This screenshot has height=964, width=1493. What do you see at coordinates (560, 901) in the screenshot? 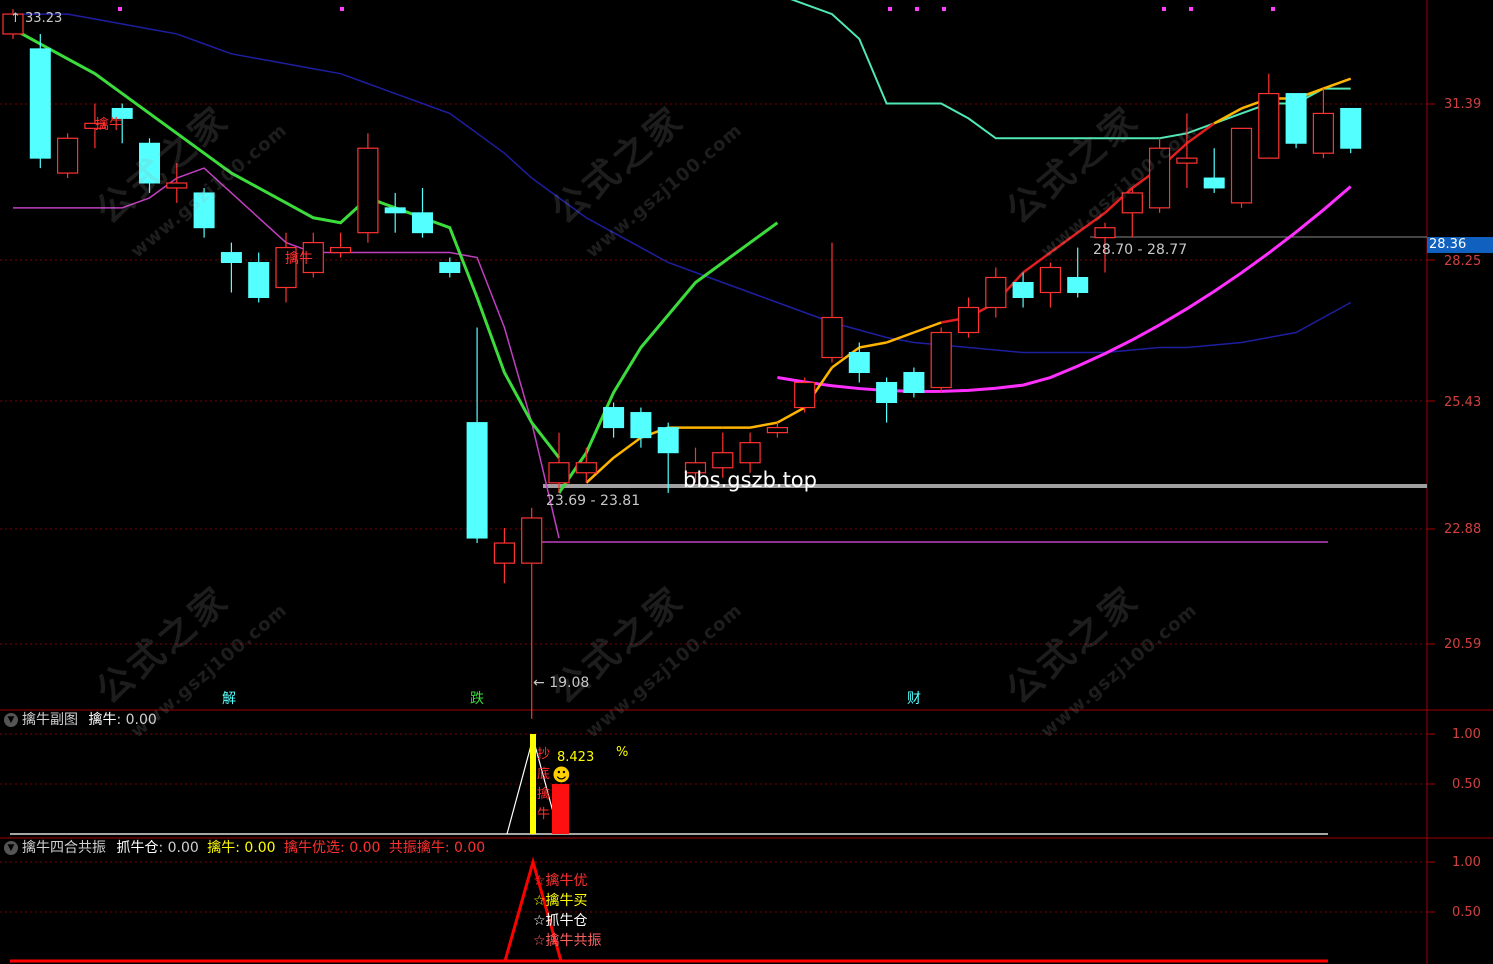
I see `legend-item: ☆擒牛买` at bounding box center [560, 901].